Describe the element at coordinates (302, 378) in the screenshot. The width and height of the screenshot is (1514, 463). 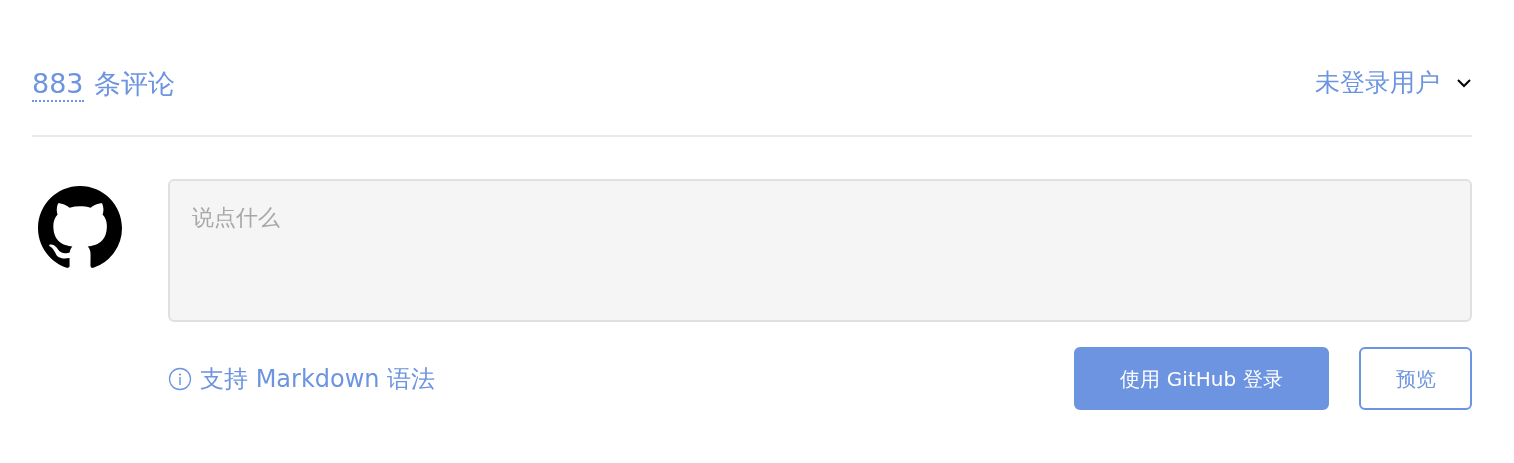
I see `markdown-link: 支持 Markdown 语法` at that location.